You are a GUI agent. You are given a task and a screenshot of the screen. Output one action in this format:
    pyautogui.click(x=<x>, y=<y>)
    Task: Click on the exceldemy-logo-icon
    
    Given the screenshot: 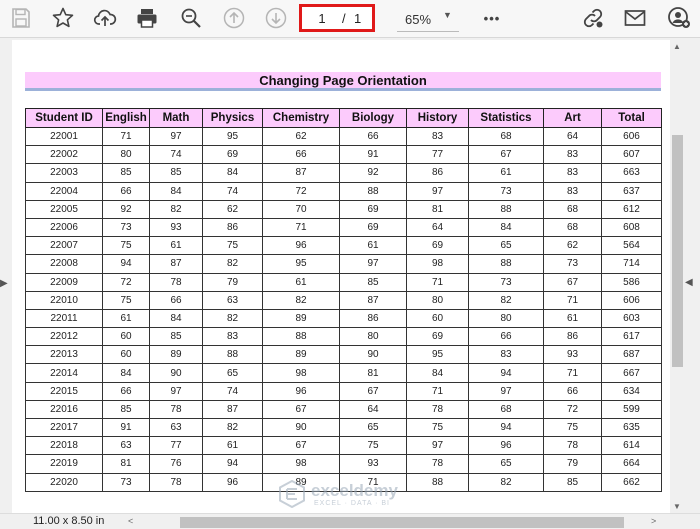 What is the action you would take?
    pyautogui.click(x=292, y=494)
    